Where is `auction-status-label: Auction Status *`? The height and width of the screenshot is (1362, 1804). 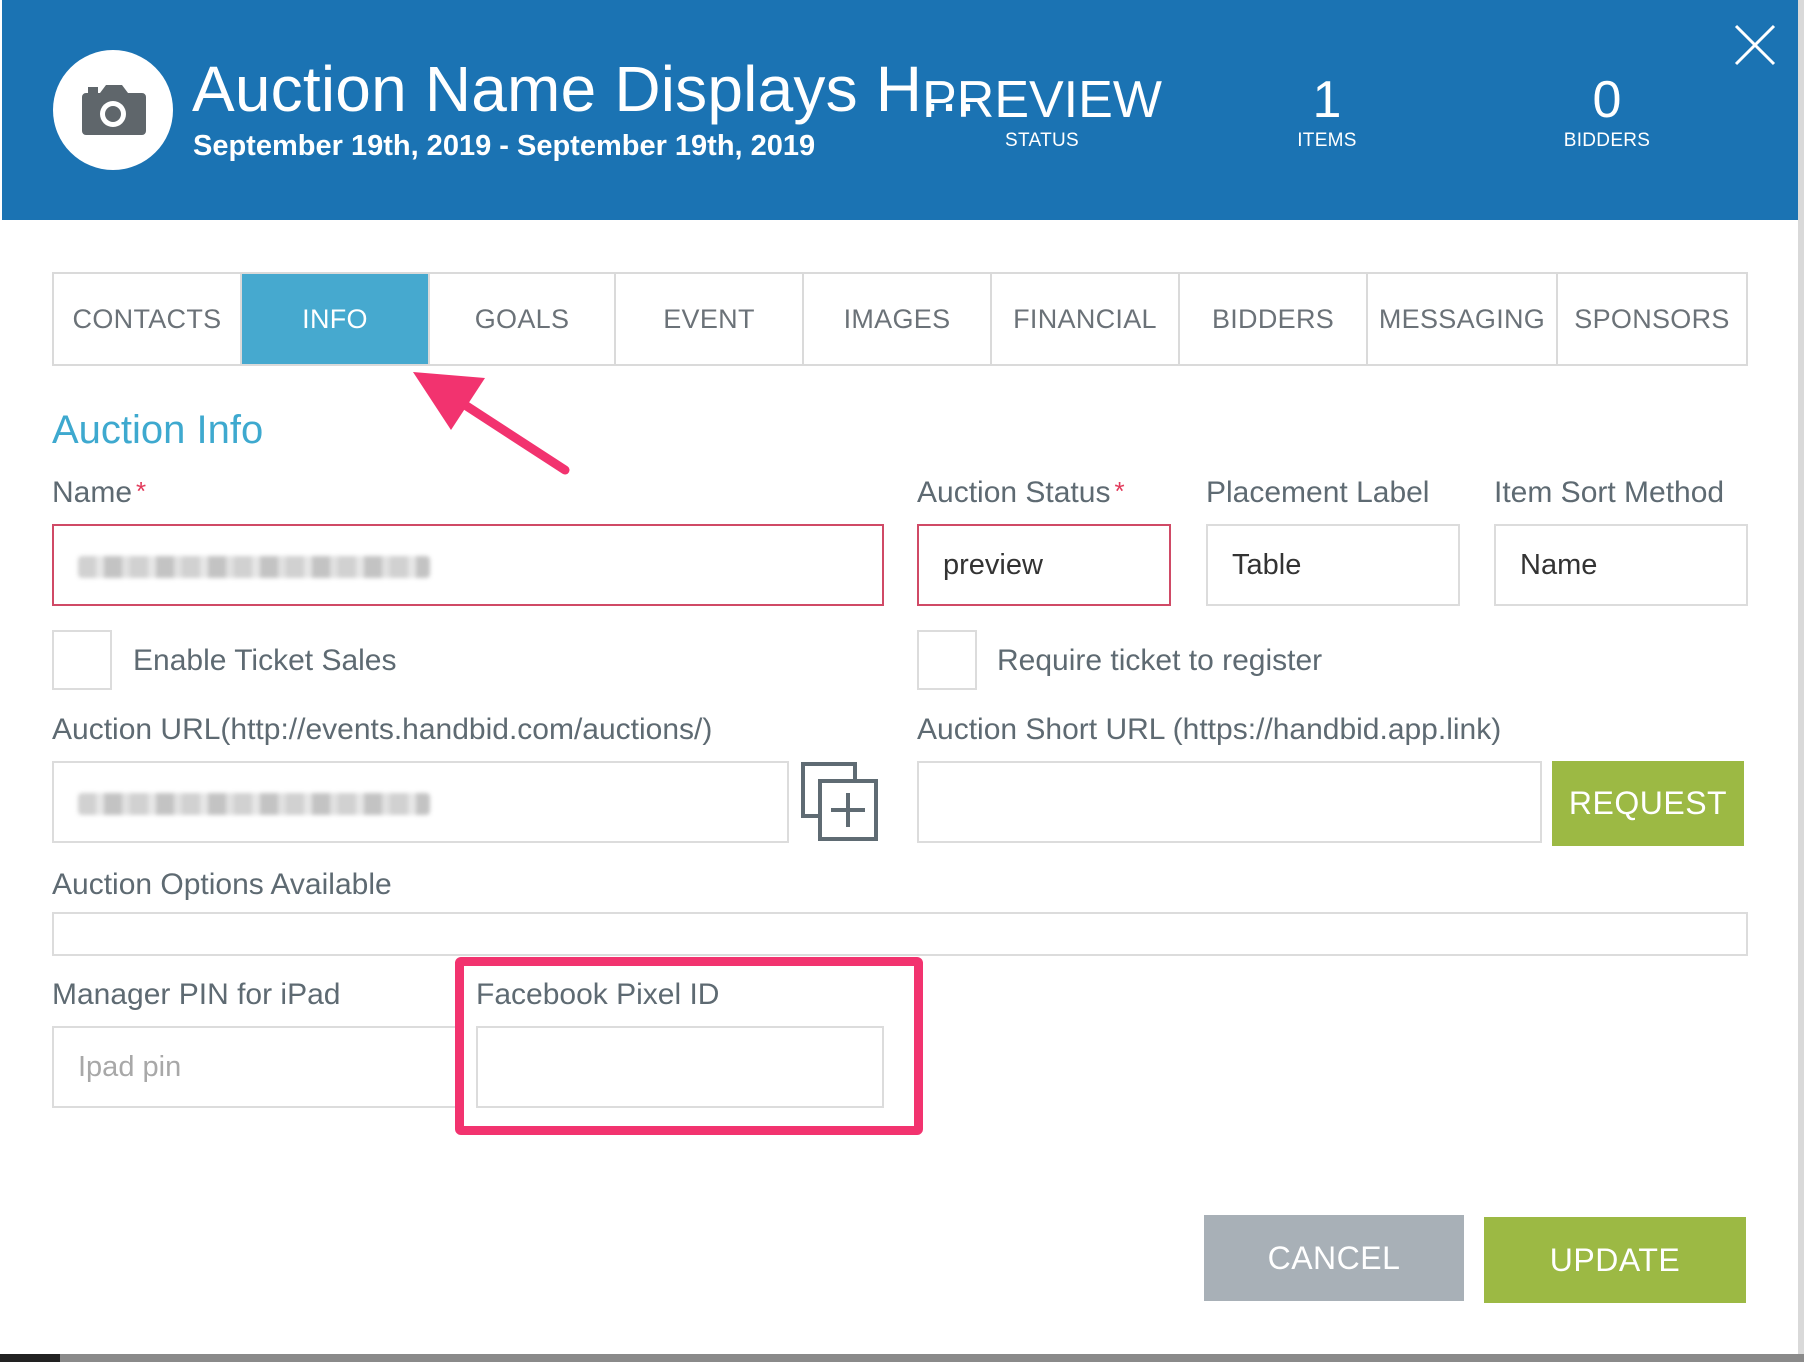 auction-status-label: Auction Status * is located at coordinates (1021, 492).